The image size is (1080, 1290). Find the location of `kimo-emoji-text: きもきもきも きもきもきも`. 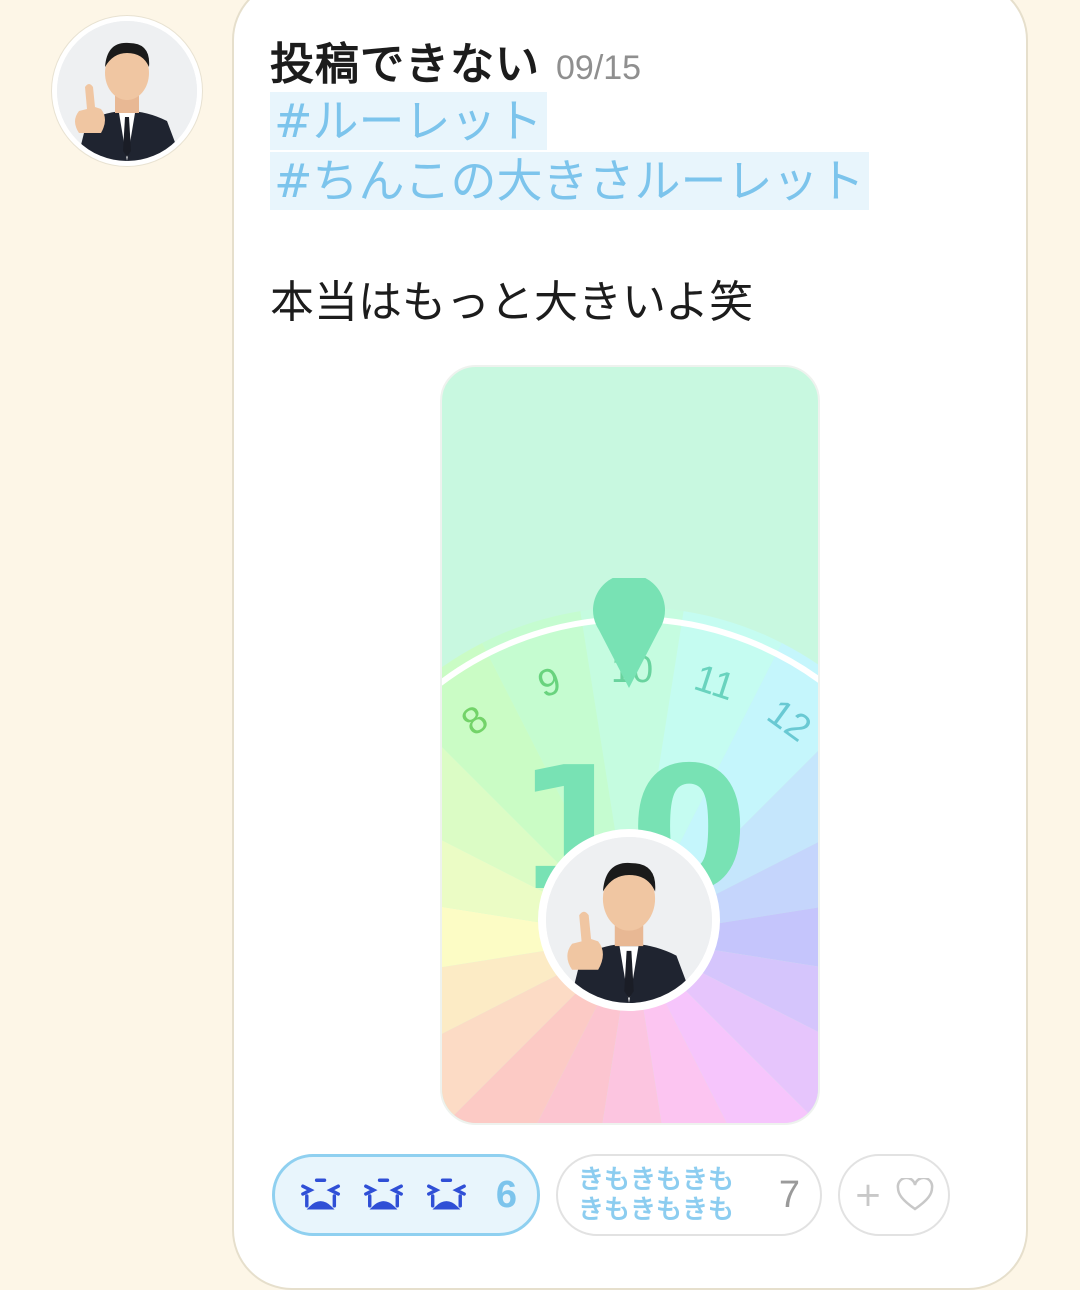

kimo-emoji-text: きもきもきも きもきもきも is located at coordinates (671, 1195).